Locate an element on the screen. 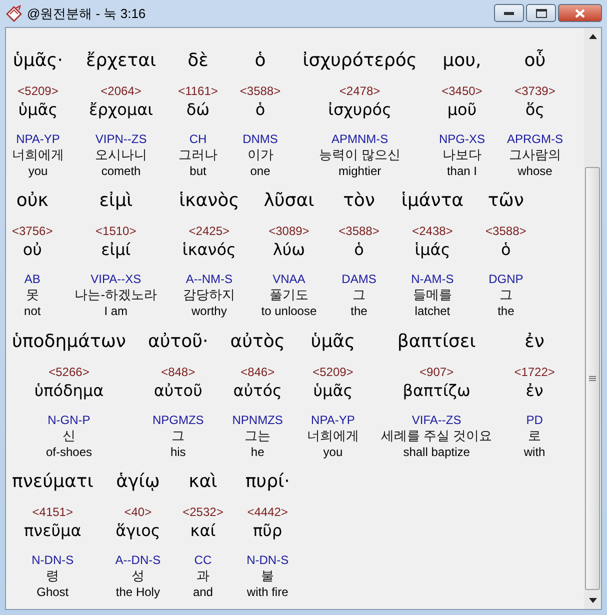  greek-word: ἱκανὸς is located at coordinates (209, 201).